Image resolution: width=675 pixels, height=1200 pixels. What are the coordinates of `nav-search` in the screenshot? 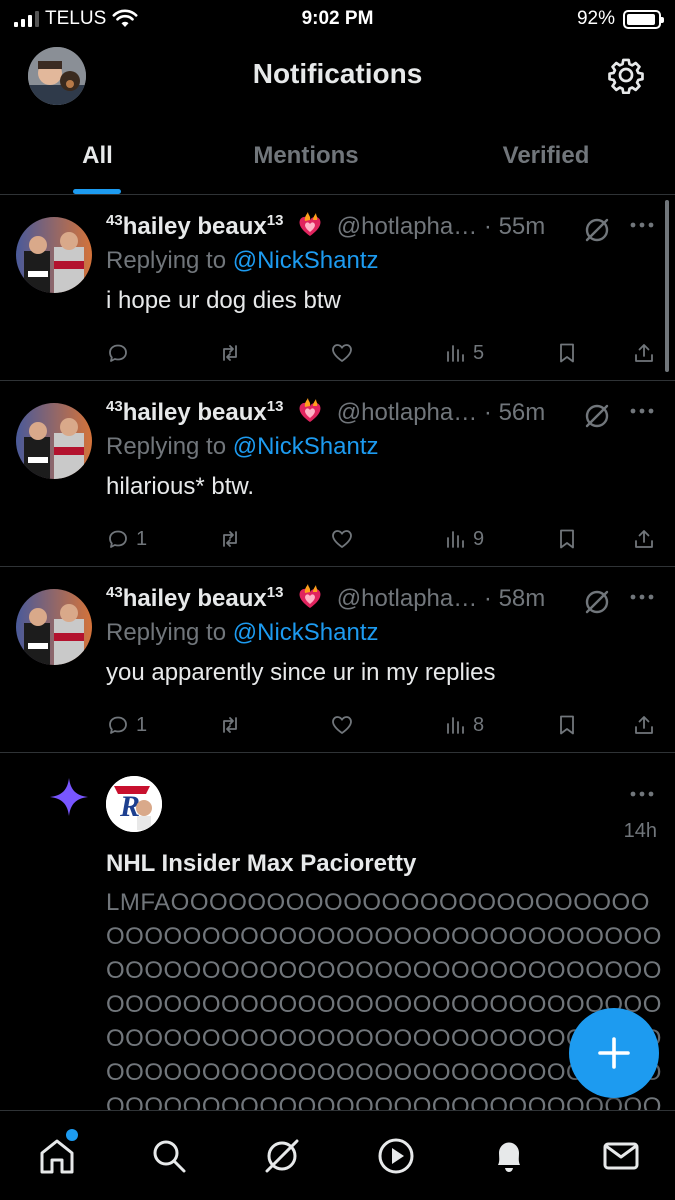 It's located at (169, 1156).